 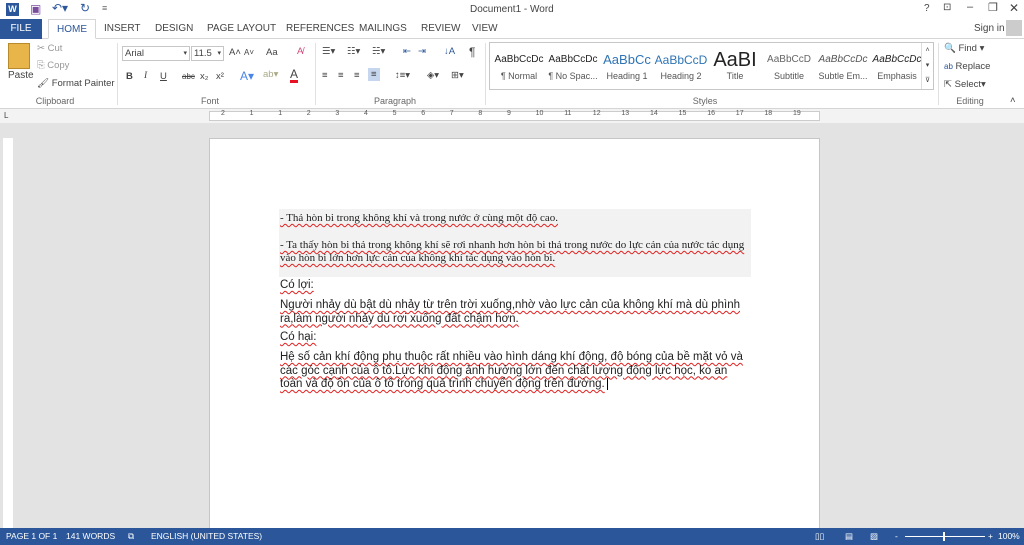 I want to click on tab-selector-icon: L, so click(x=6, y=115).